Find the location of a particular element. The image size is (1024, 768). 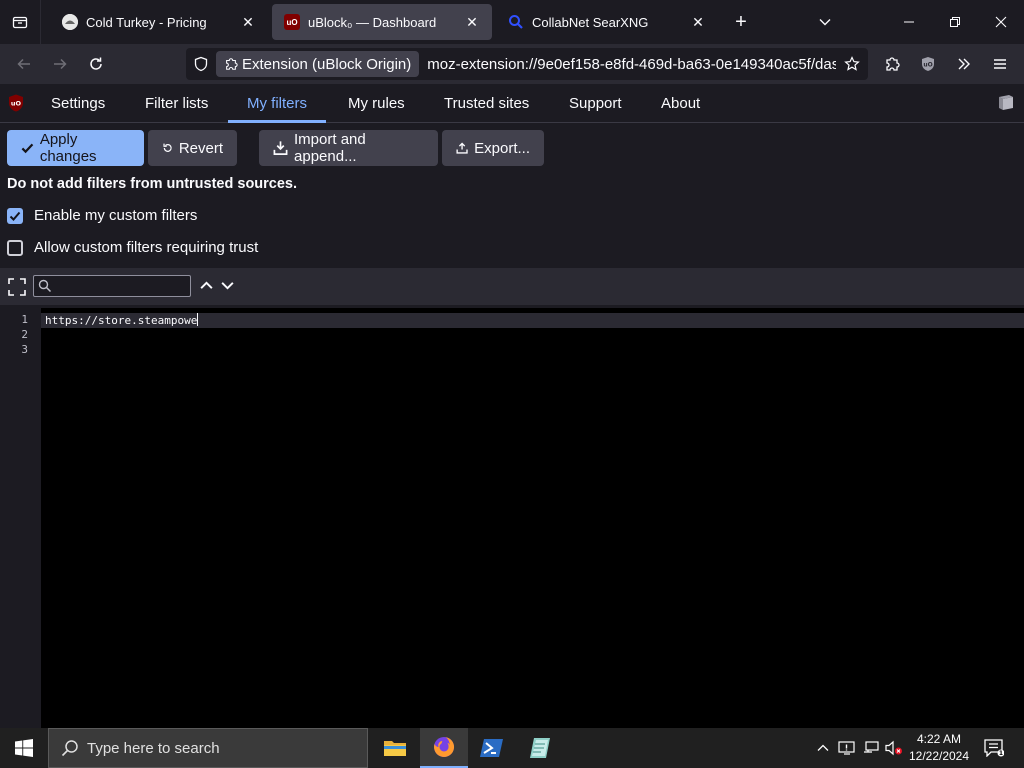

line-number: 3 is located at coordinates (24, 349).